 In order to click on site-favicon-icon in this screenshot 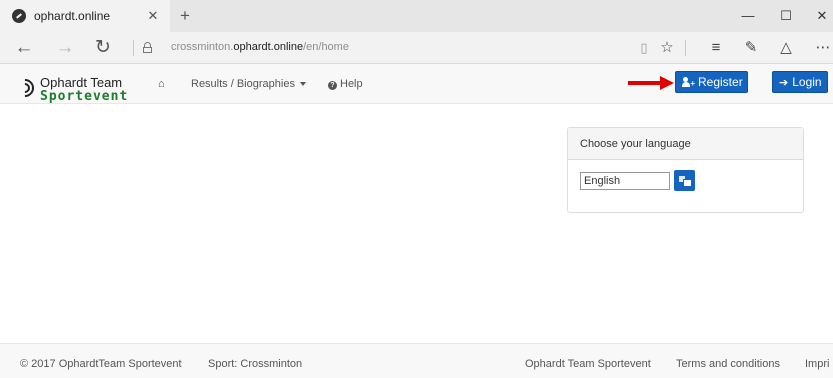, I will do `click(19, 16)`.